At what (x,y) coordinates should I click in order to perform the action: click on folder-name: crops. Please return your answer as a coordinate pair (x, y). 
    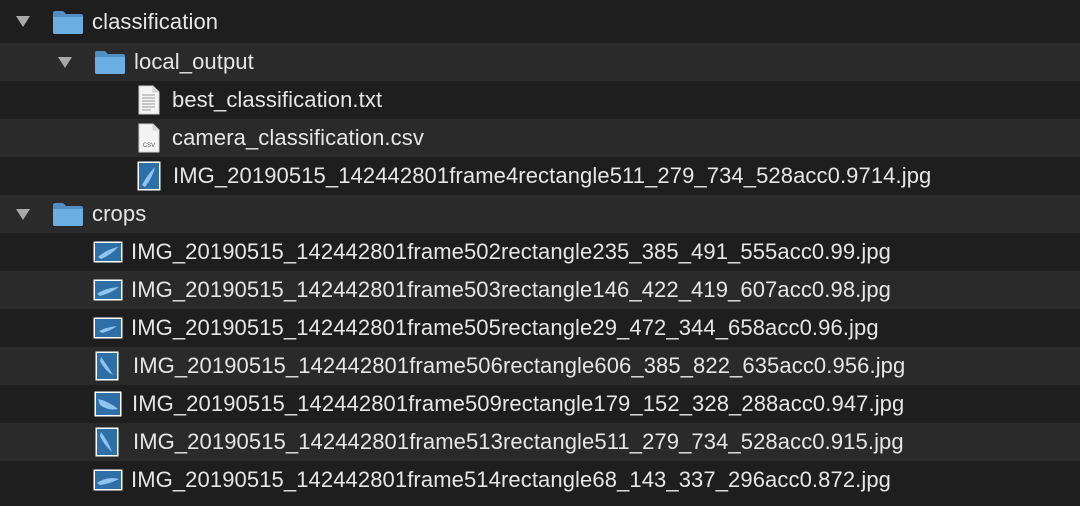
    Looking at the image, I should click on (119, 213).